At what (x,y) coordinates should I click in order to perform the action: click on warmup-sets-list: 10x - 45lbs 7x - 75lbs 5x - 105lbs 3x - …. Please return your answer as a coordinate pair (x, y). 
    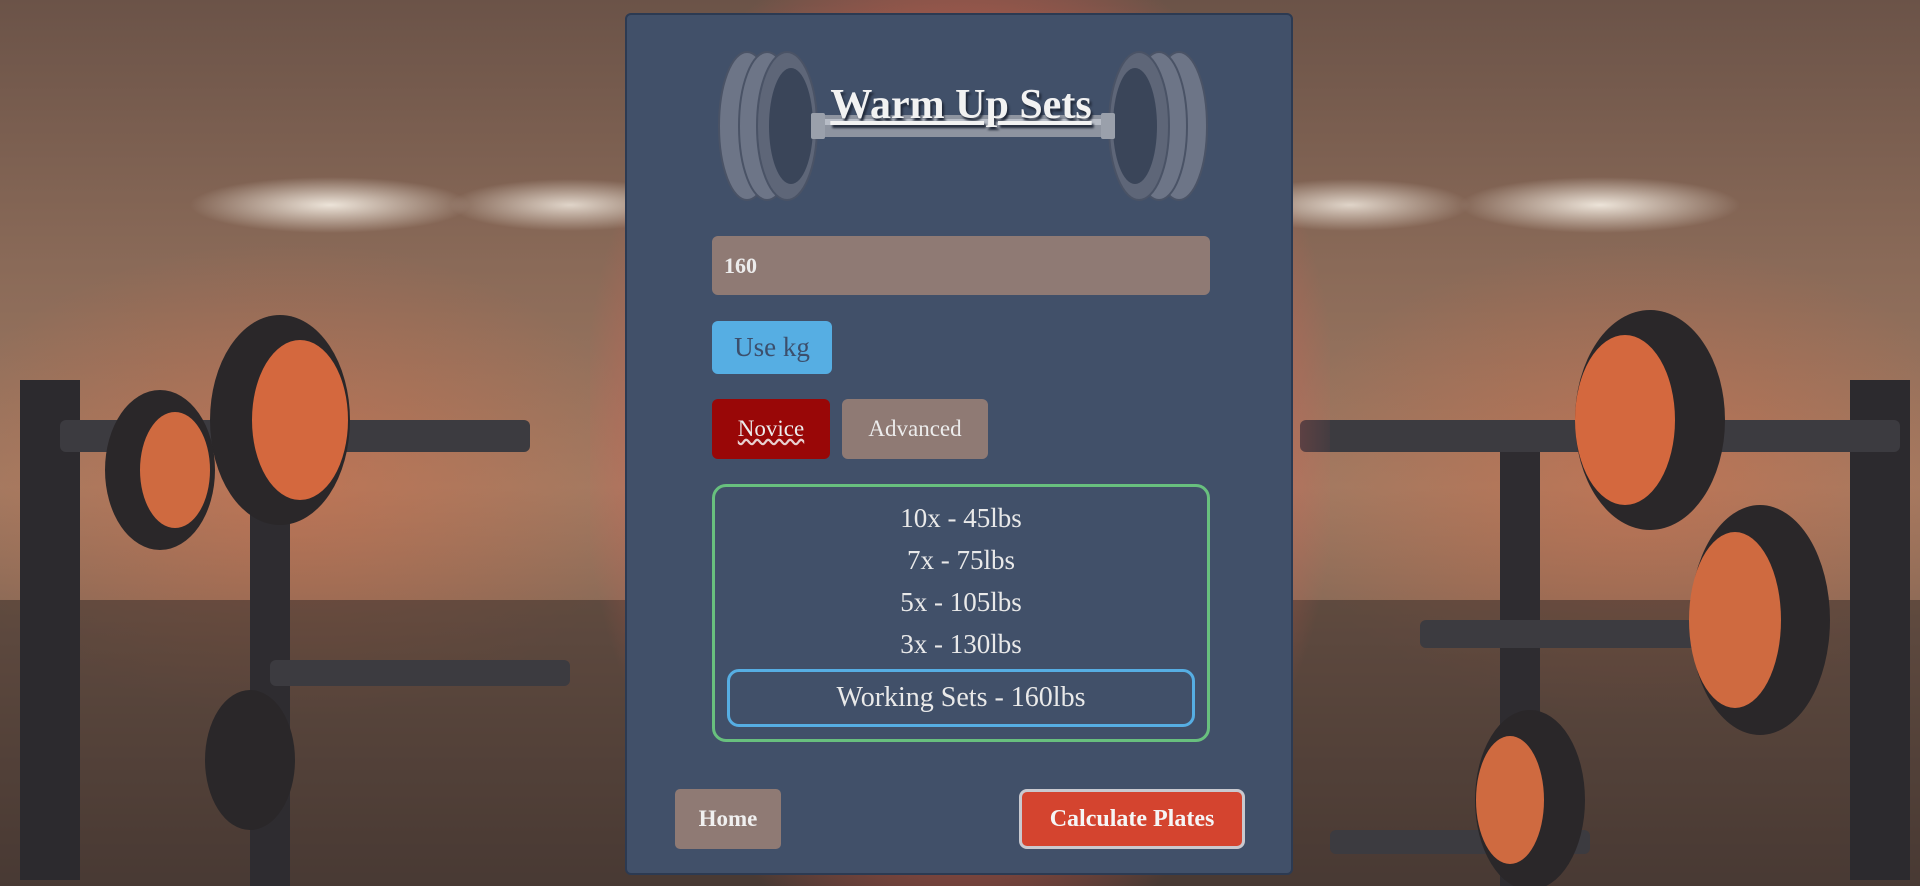
    Looking at the image, I should click on (961, 613).